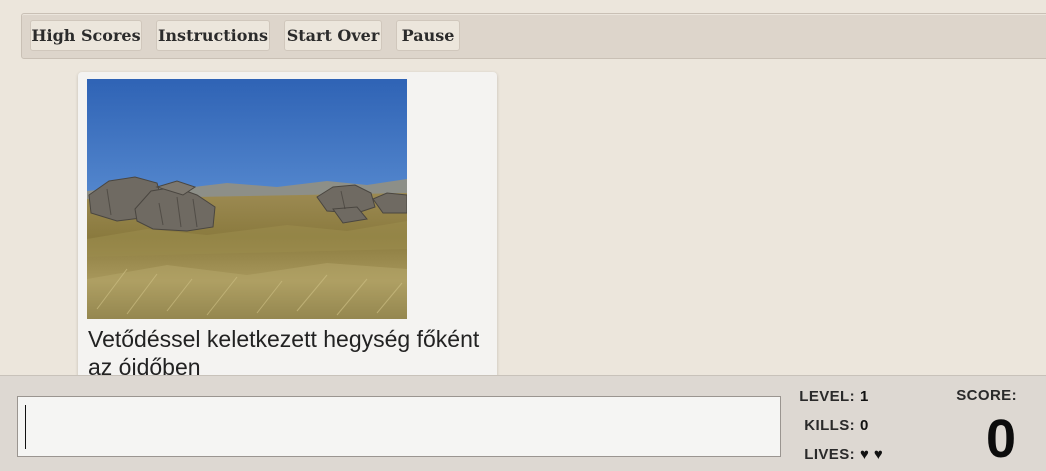  I want to click on instructions-button: Instructions, so click(213, 35).